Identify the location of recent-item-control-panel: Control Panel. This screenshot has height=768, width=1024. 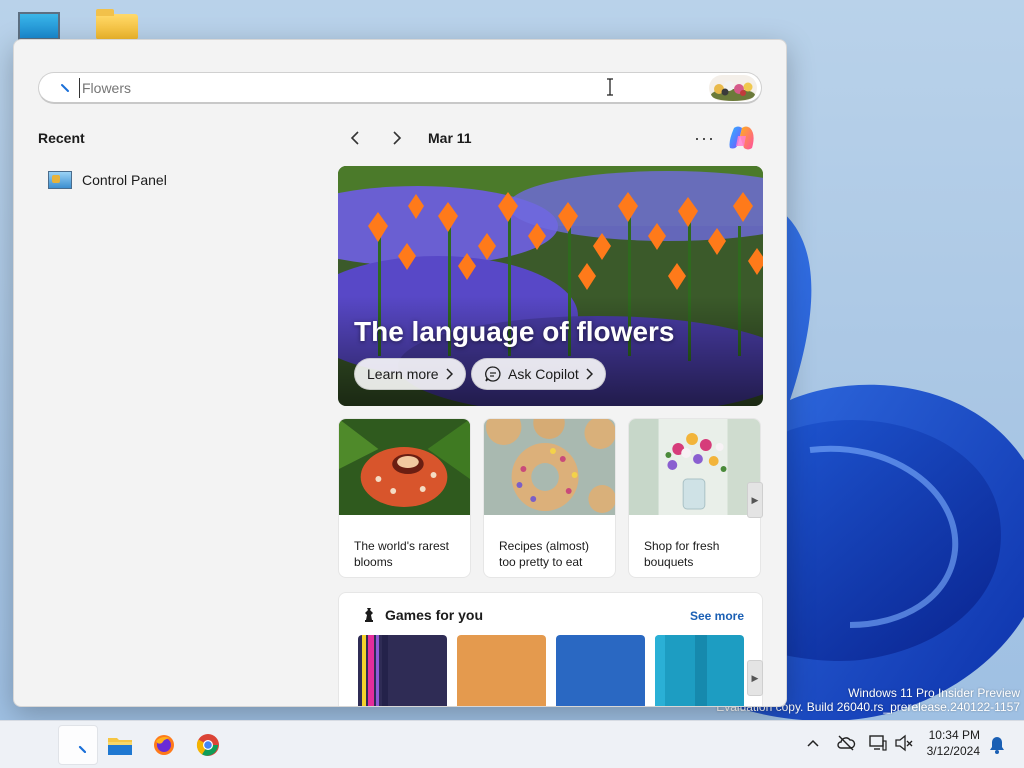
(107, 180).